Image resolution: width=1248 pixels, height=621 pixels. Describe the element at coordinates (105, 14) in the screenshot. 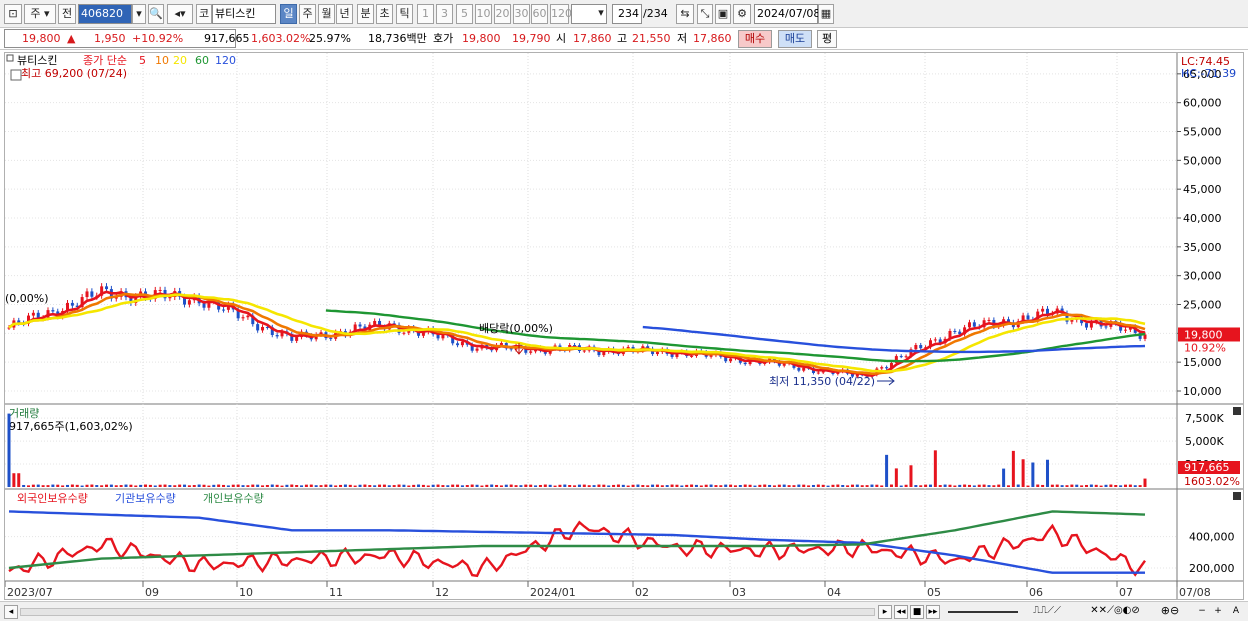

I see `stock-code-input: 406820` at that location.